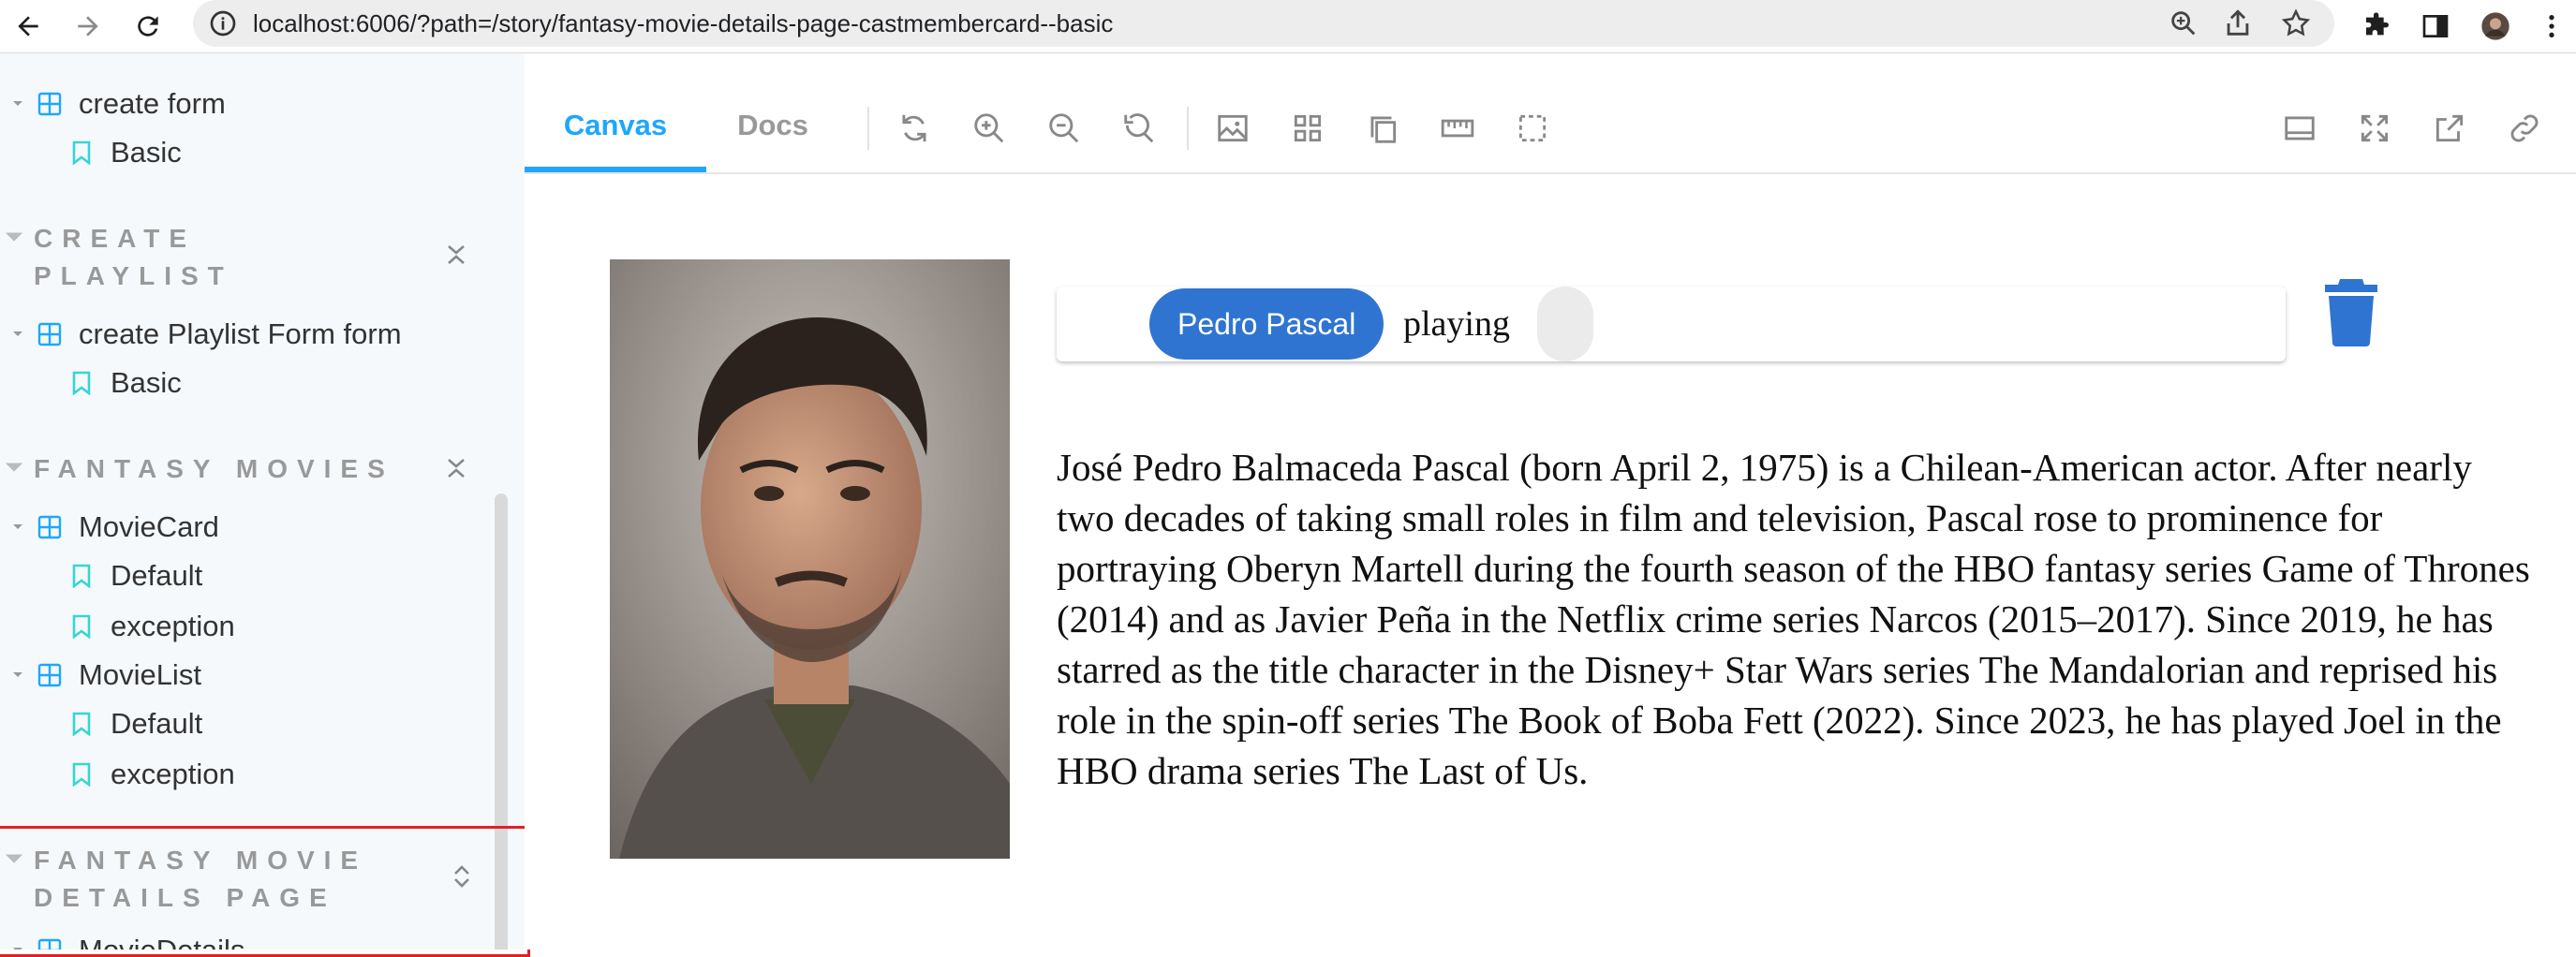  I want to click on reload-button, so click(148, 26).